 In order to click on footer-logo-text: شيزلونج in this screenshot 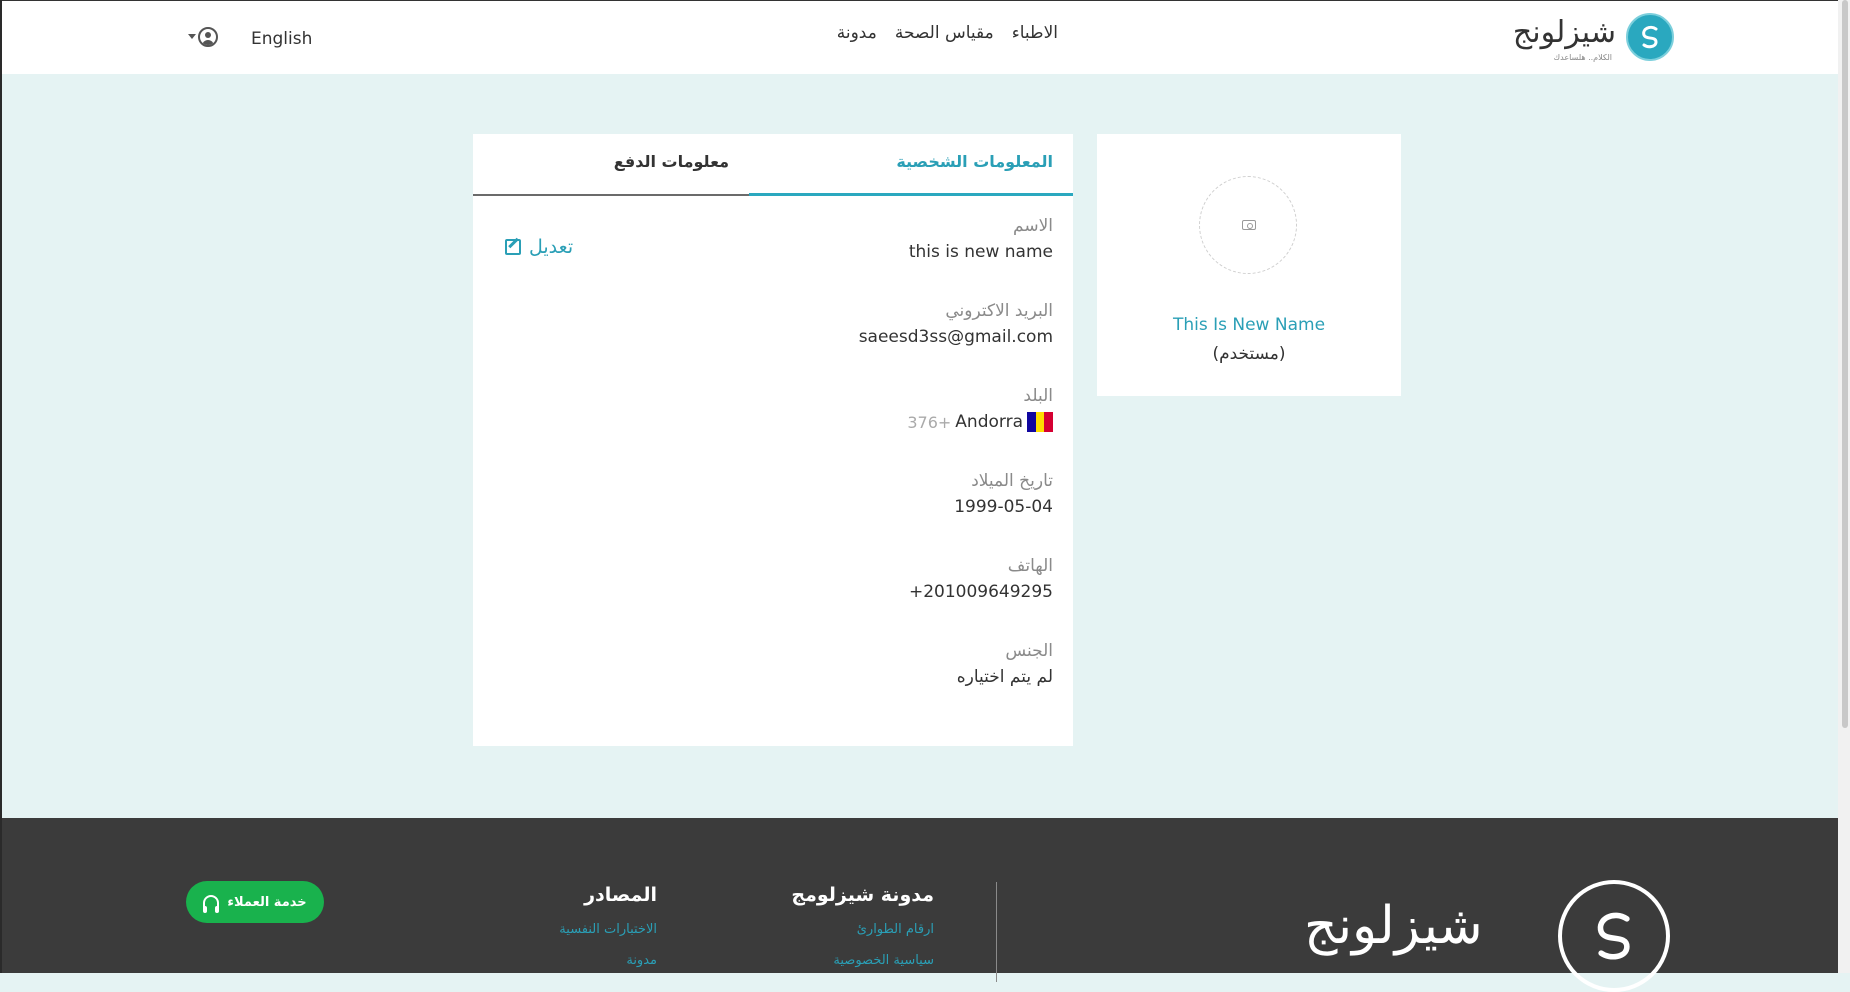, I will do `click(1394, 926)`.